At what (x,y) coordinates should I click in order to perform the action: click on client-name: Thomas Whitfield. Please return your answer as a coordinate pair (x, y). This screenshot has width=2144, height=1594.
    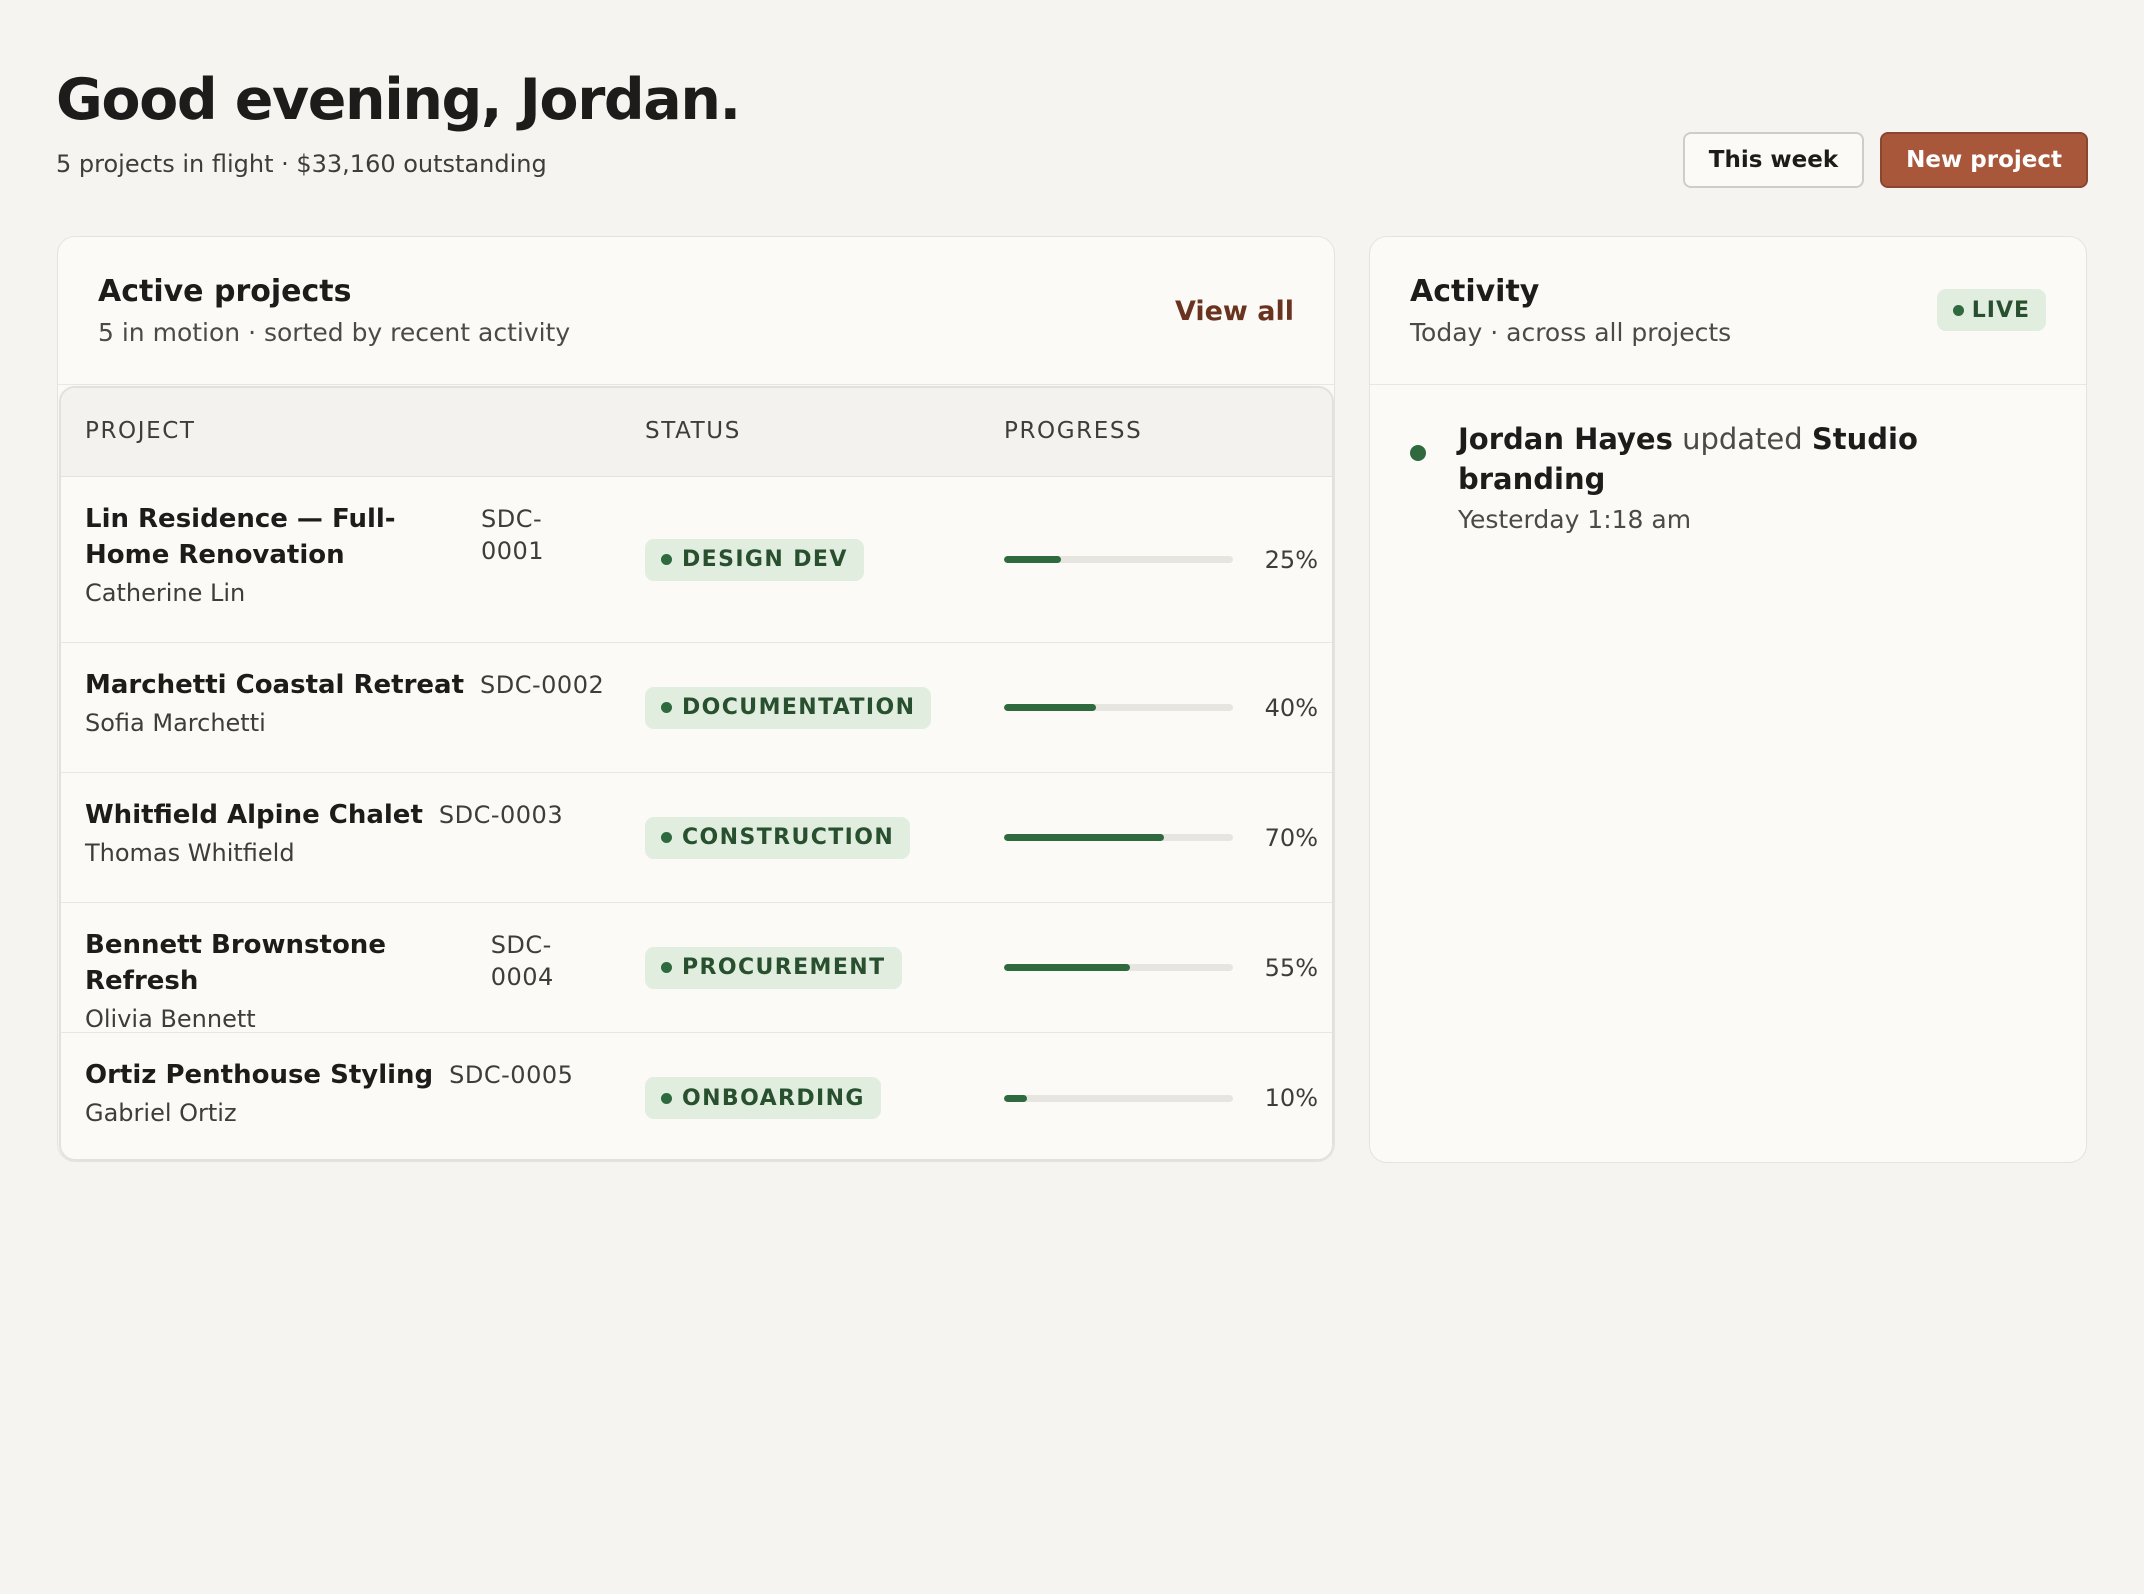
    Looking at the image, I should click on (190, 853).